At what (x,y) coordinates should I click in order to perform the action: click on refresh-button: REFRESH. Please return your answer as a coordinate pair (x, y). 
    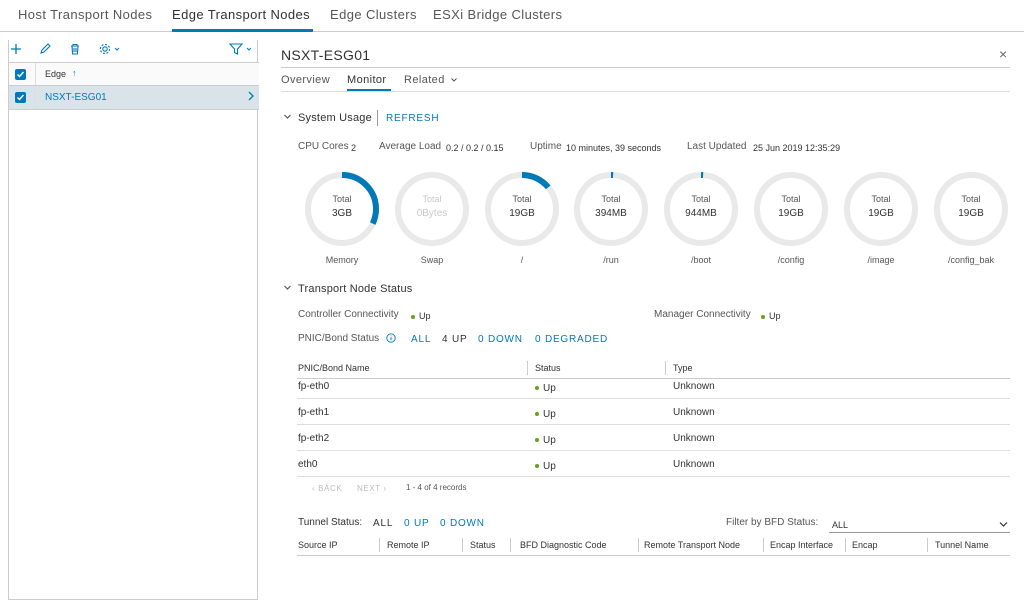
    Looking at the image, I should click on (412, 118).